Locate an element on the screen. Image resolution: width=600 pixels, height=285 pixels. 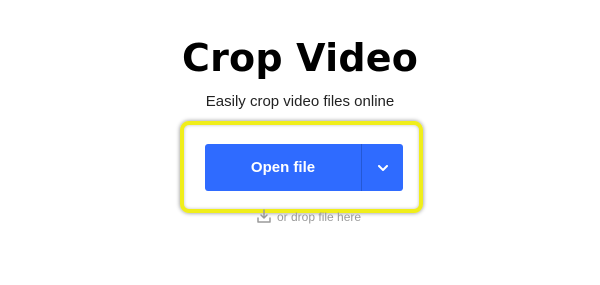
chevron-down-icon is located at coordinates (382, 167).